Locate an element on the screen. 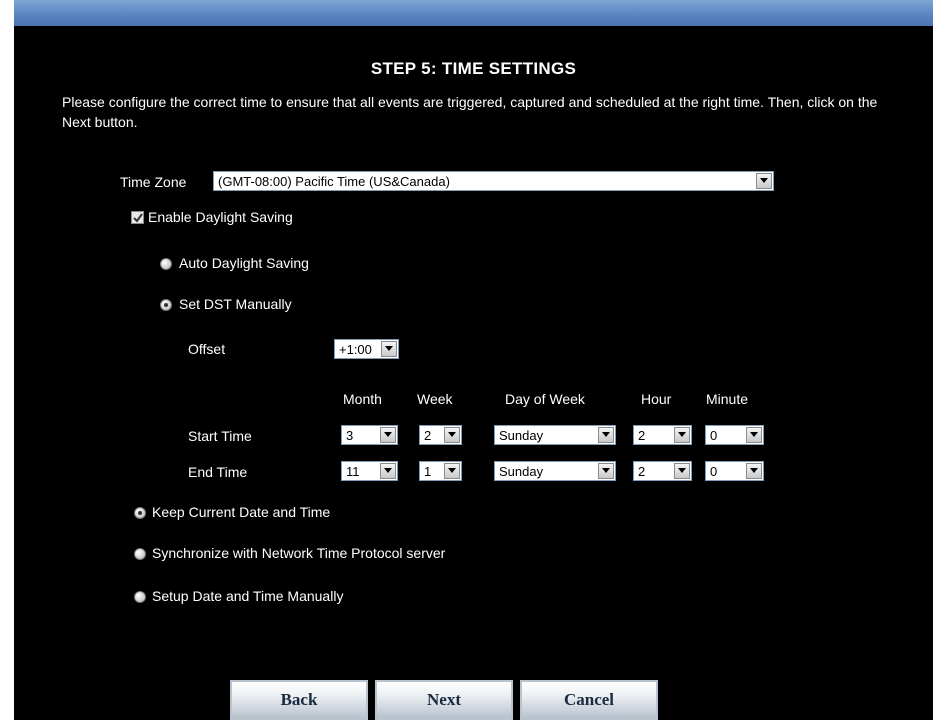 The height and width of the screenshot is (720, 933). offset-value: +1:00 is located at coordinates (355, 349).